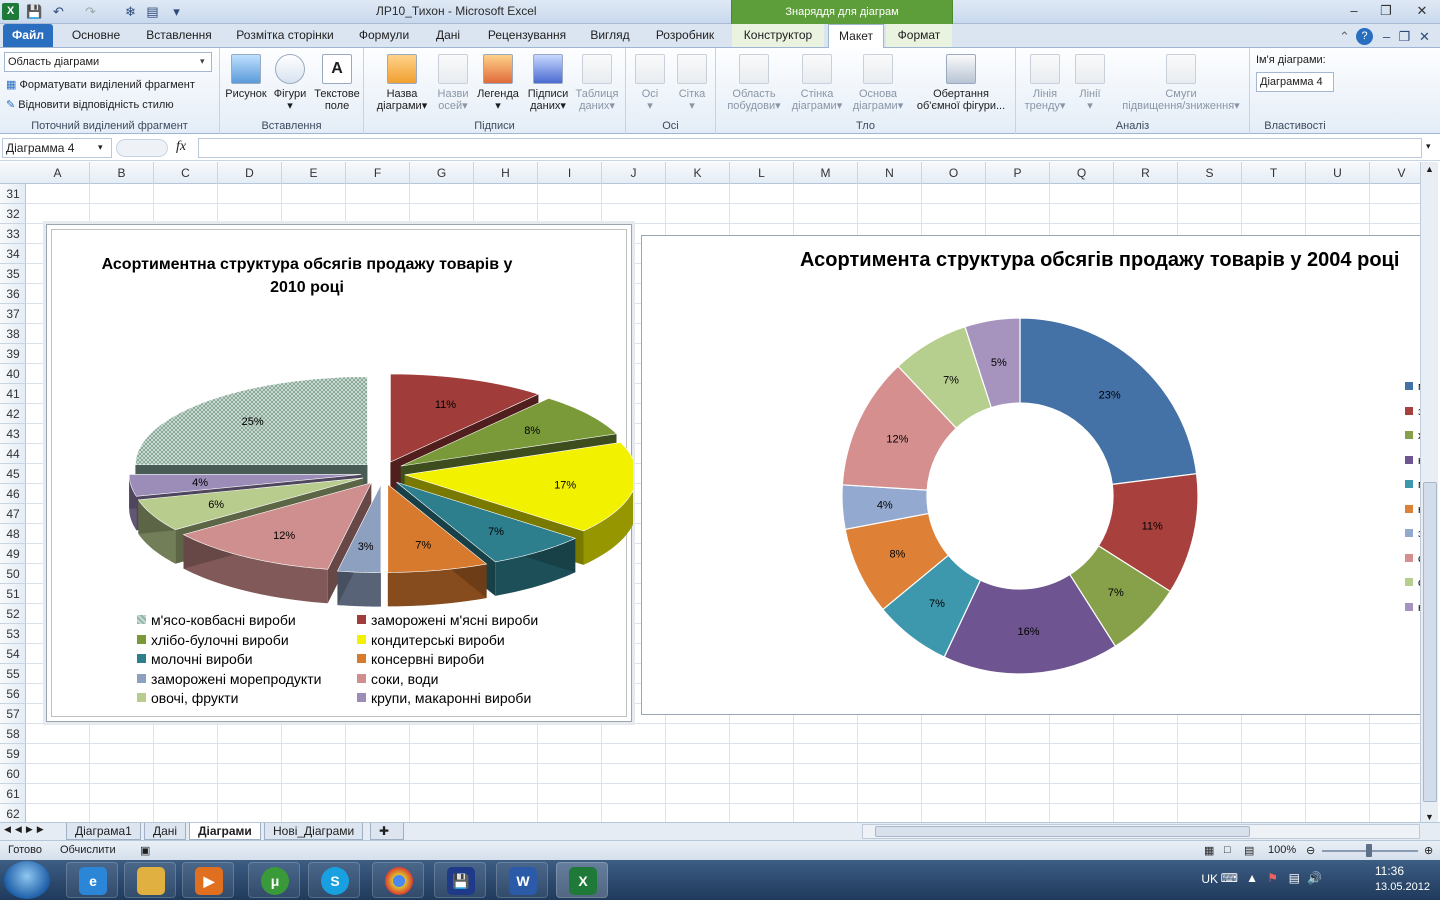 This screenshot has height=900, width=1440. I want to click on data-label: 25%, so click(253, 422).